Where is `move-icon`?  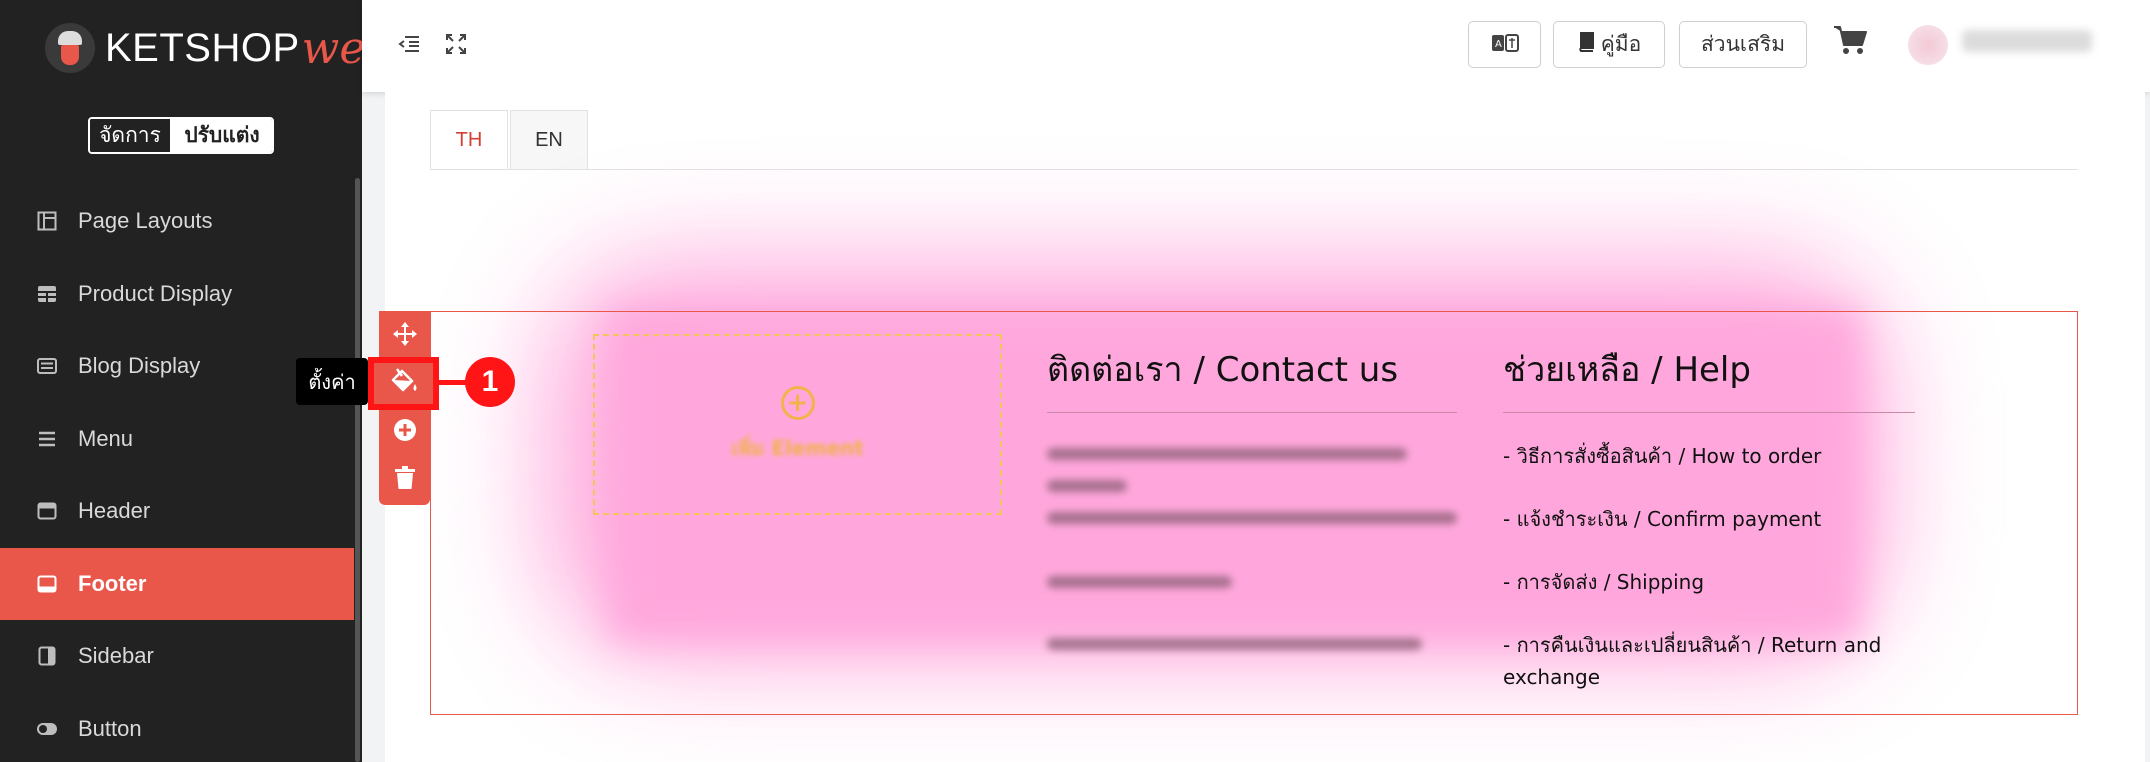
move-icon is located at coordinates (405, 337).